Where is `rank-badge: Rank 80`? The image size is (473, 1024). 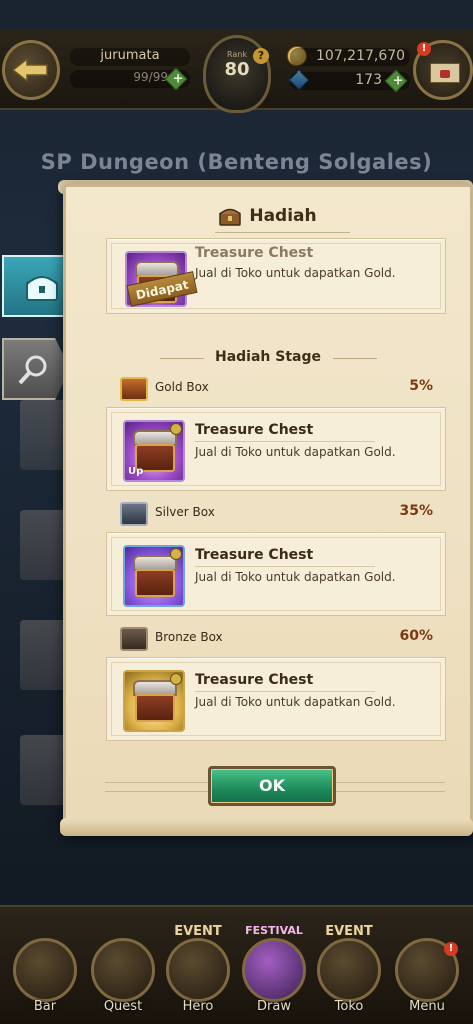
rank-badge: Rank 80 is located at coordinates (237, 74).